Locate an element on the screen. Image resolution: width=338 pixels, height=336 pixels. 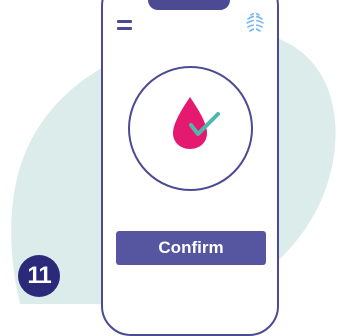
phone-notch is located at coordinates (189, 5).